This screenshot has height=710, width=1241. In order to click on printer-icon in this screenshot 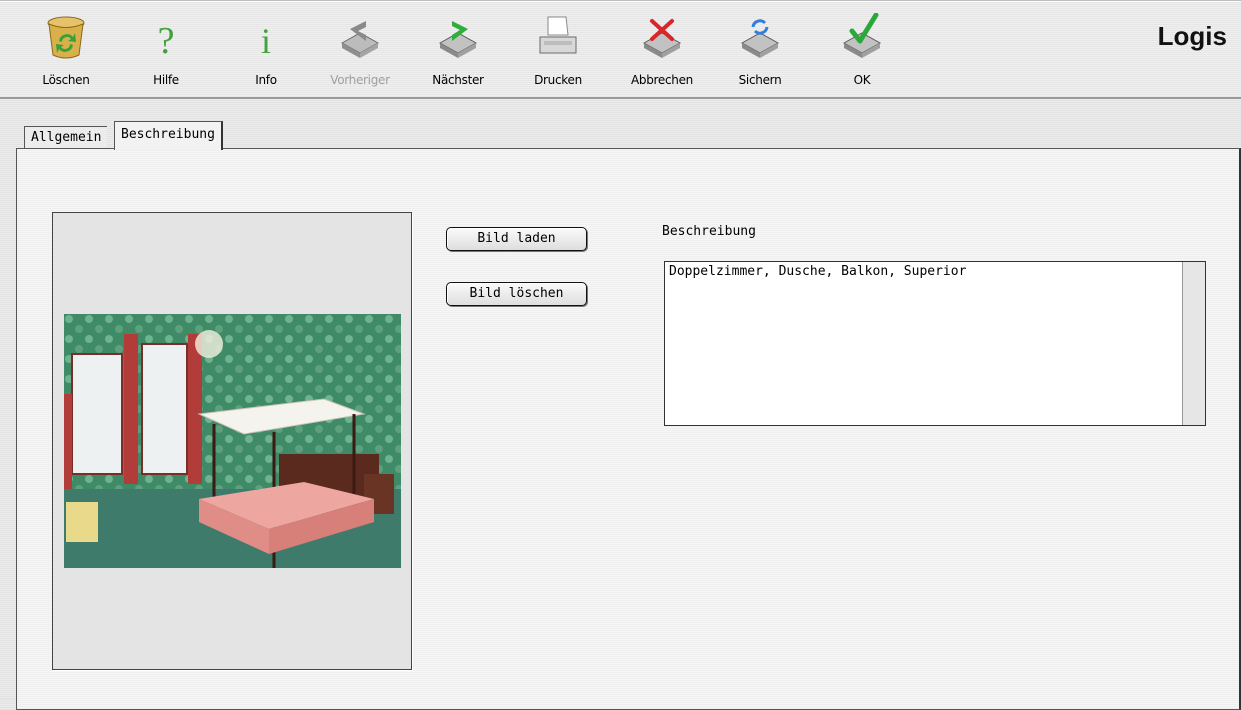, I will do `click(558, 35)`.